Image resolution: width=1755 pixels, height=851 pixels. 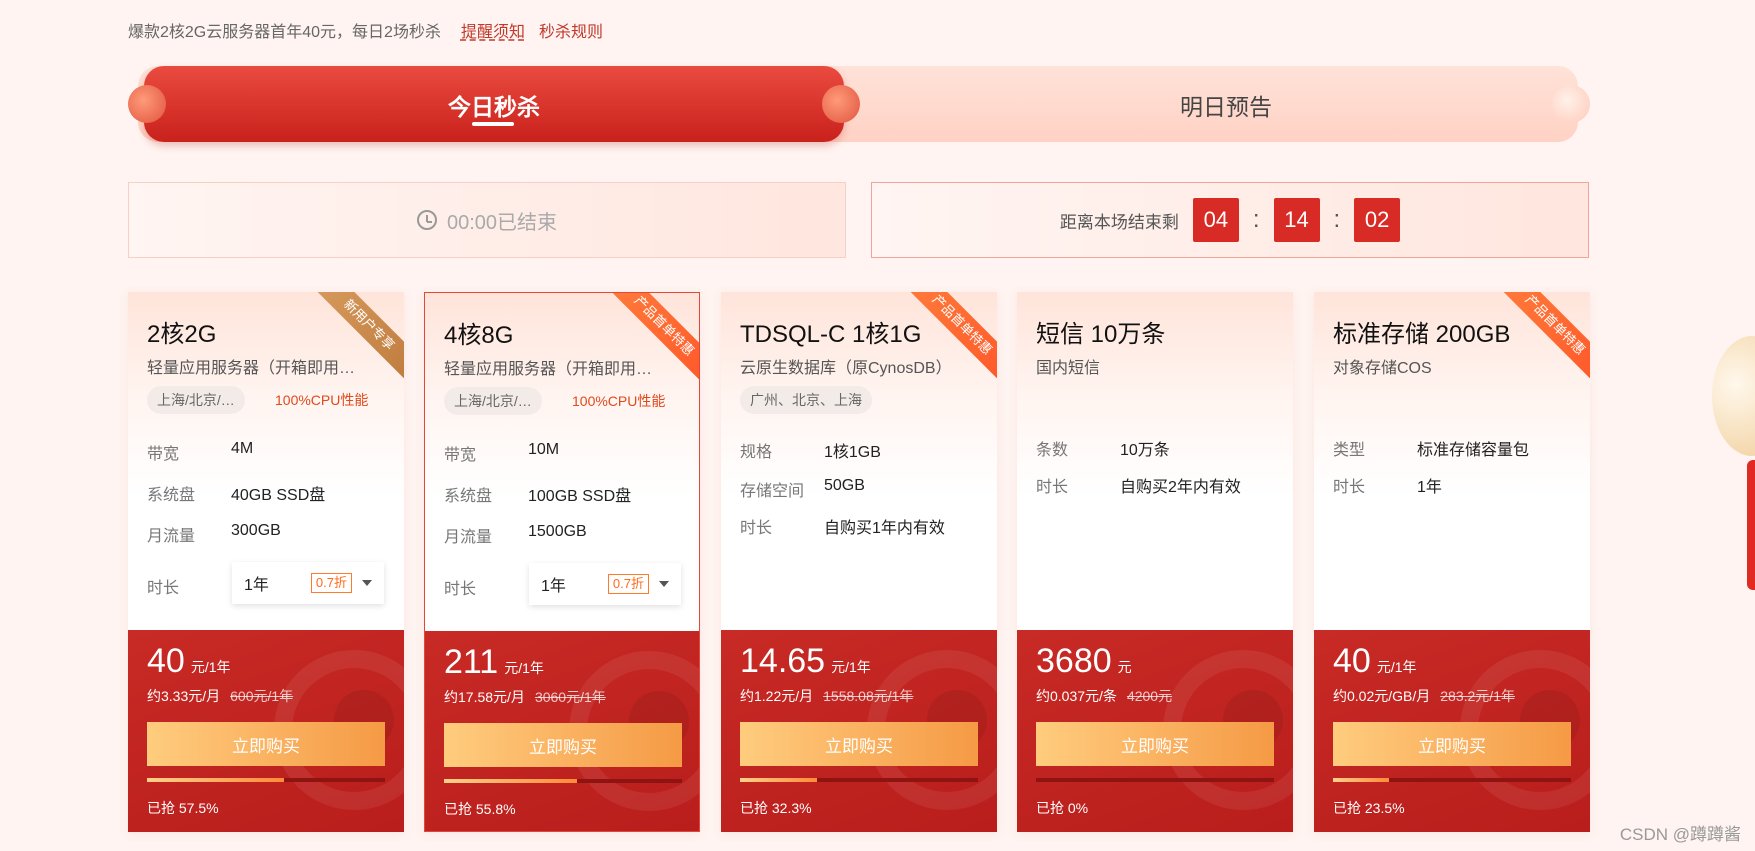 What do you see at coordinates (852, 452) in the screenshot?
I see `spec-value: 1核1GB` at bounding box center [852, 452].